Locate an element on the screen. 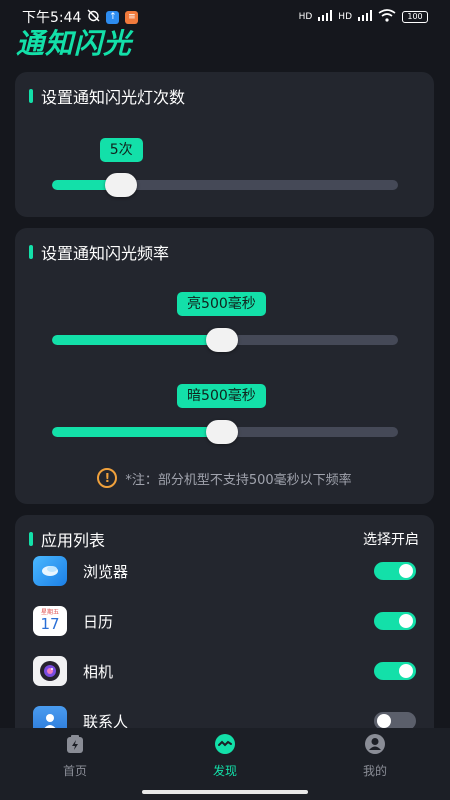 The width and height of the screenshot is (450, 800). flash-count-title-text: 设置通知闪光灯次数 is located at coordinates (113, 97).